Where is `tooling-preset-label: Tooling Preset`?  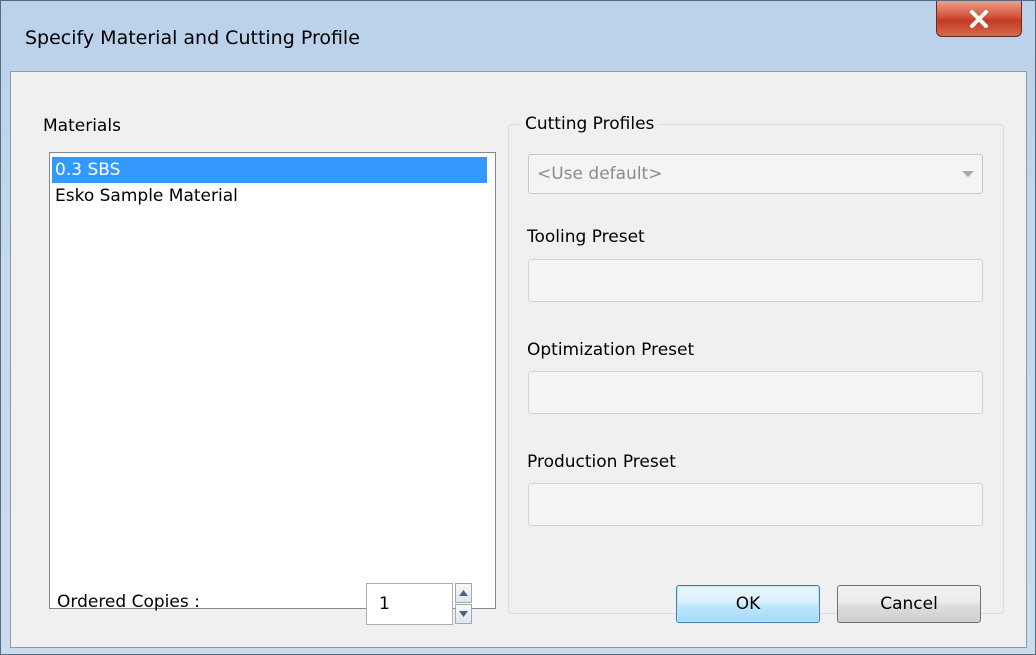 tooling-preset-label: Tooling Preset is located at coordinates (586, 237).